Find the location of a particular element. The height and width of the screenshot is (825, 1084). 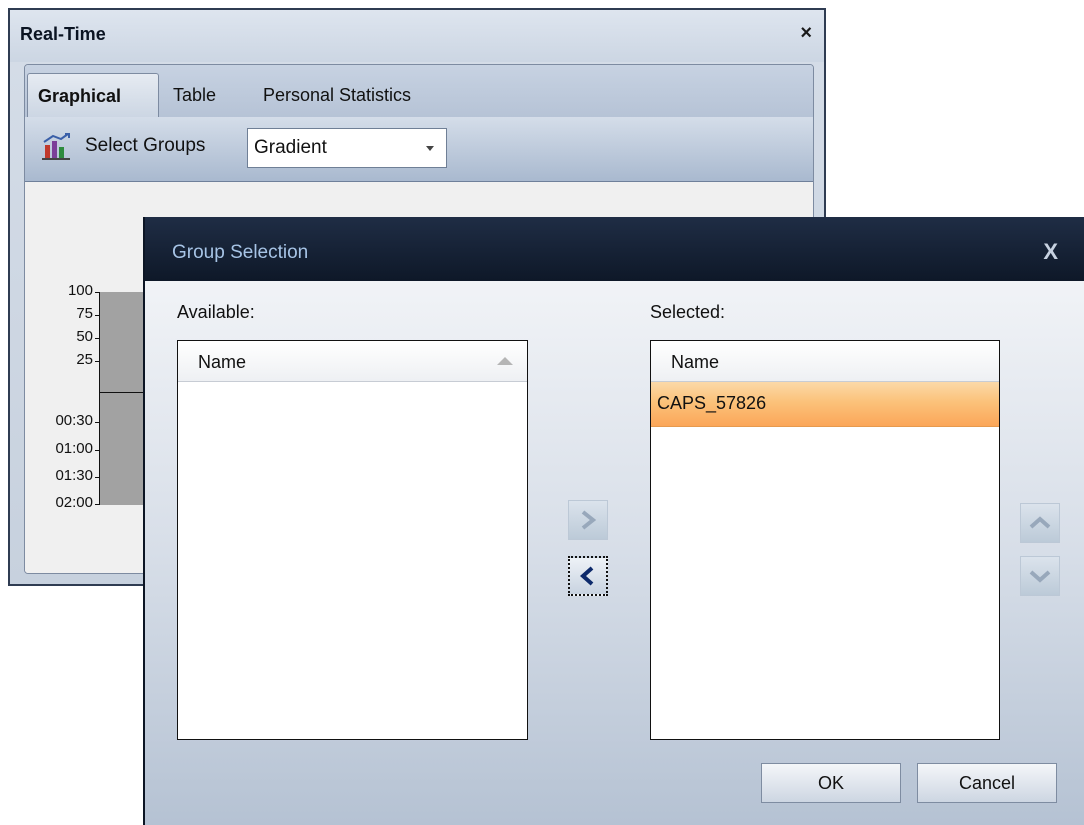

selected-label: Selected: is located at coordinates (688, 312).